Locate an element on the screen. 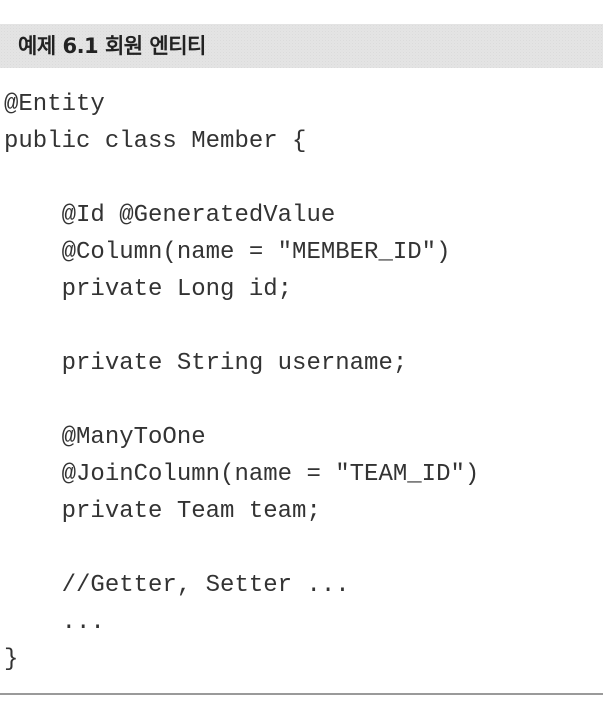  code-line: } is located at coordinates (11, 659).